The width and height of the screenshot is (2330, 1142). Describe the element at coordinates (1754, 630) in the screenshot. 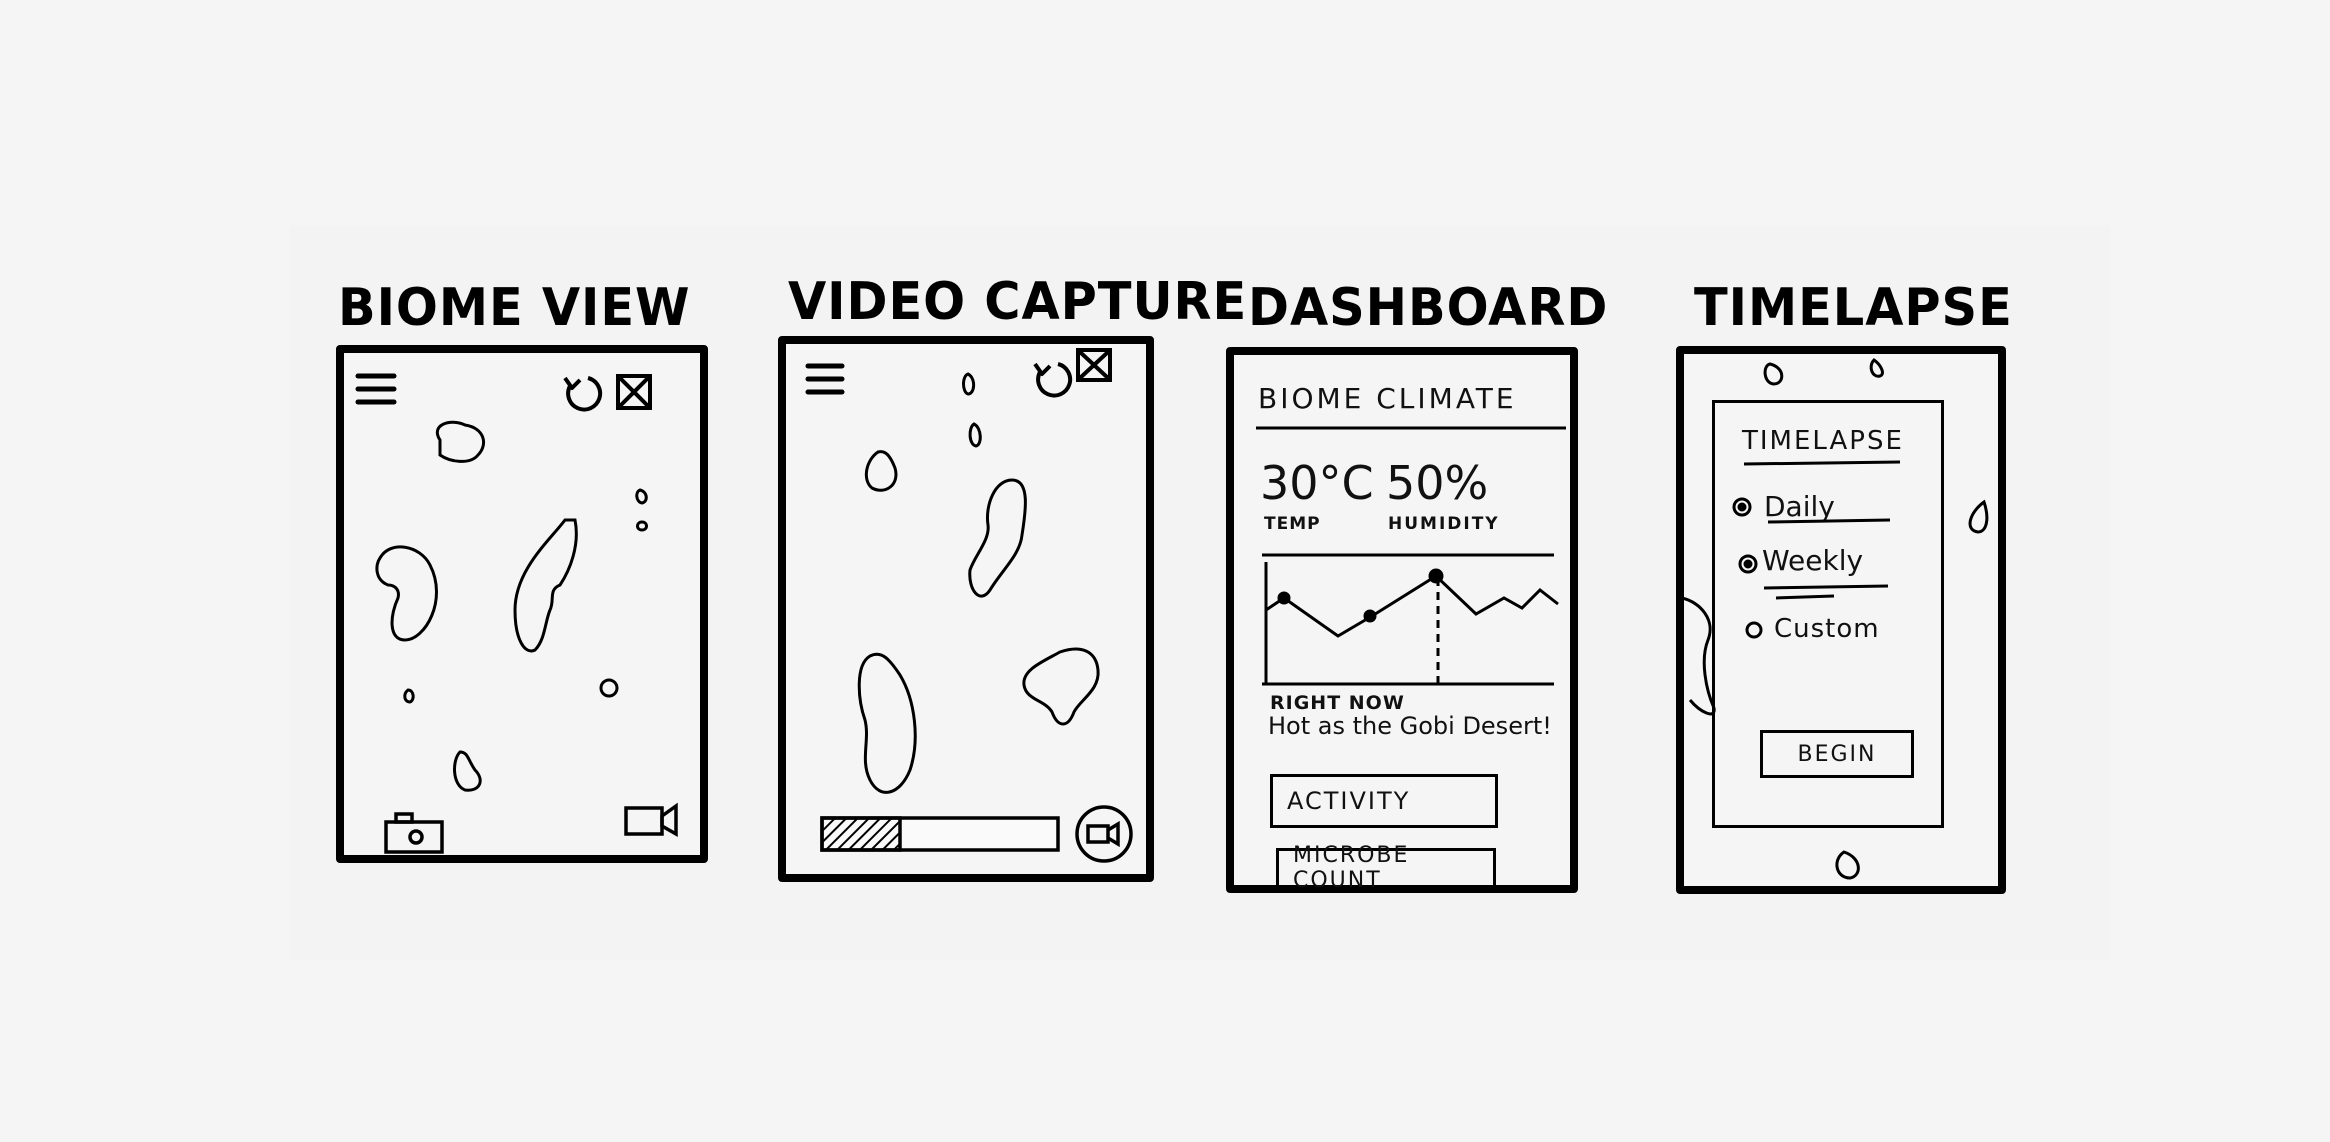

I see `radio-custom` at that location.